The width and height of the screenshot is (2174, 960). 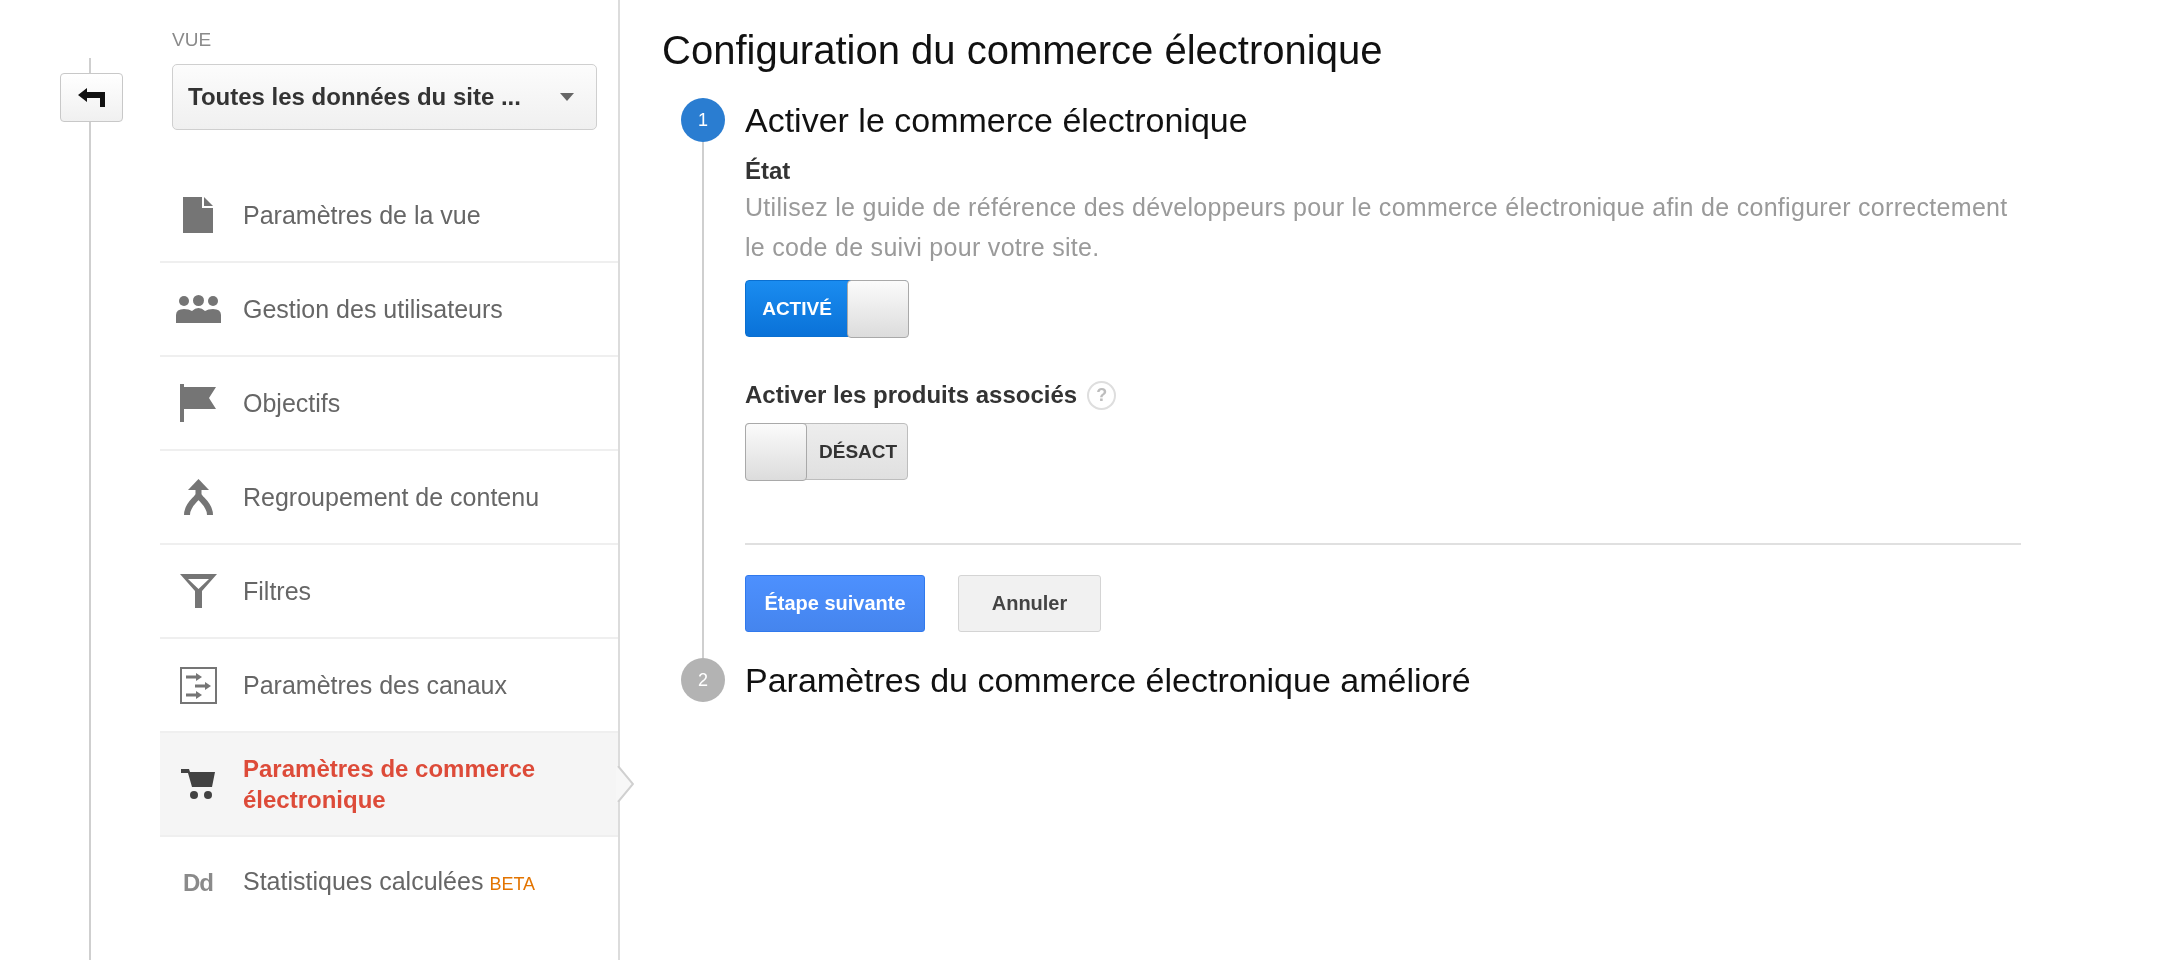 What do you see at coordinates (389, 309) in the screenshot?
I see `sidebar-item: Gestion des utilisateurs` at bounding box center [389, 309].